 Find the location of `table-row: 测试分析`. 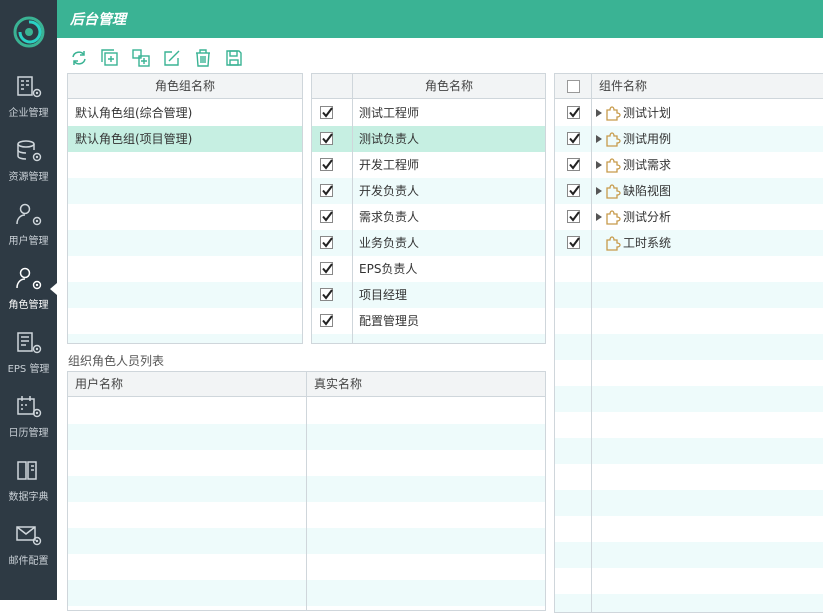

table-row: 测试分析 is located at coordinates (689, 217).